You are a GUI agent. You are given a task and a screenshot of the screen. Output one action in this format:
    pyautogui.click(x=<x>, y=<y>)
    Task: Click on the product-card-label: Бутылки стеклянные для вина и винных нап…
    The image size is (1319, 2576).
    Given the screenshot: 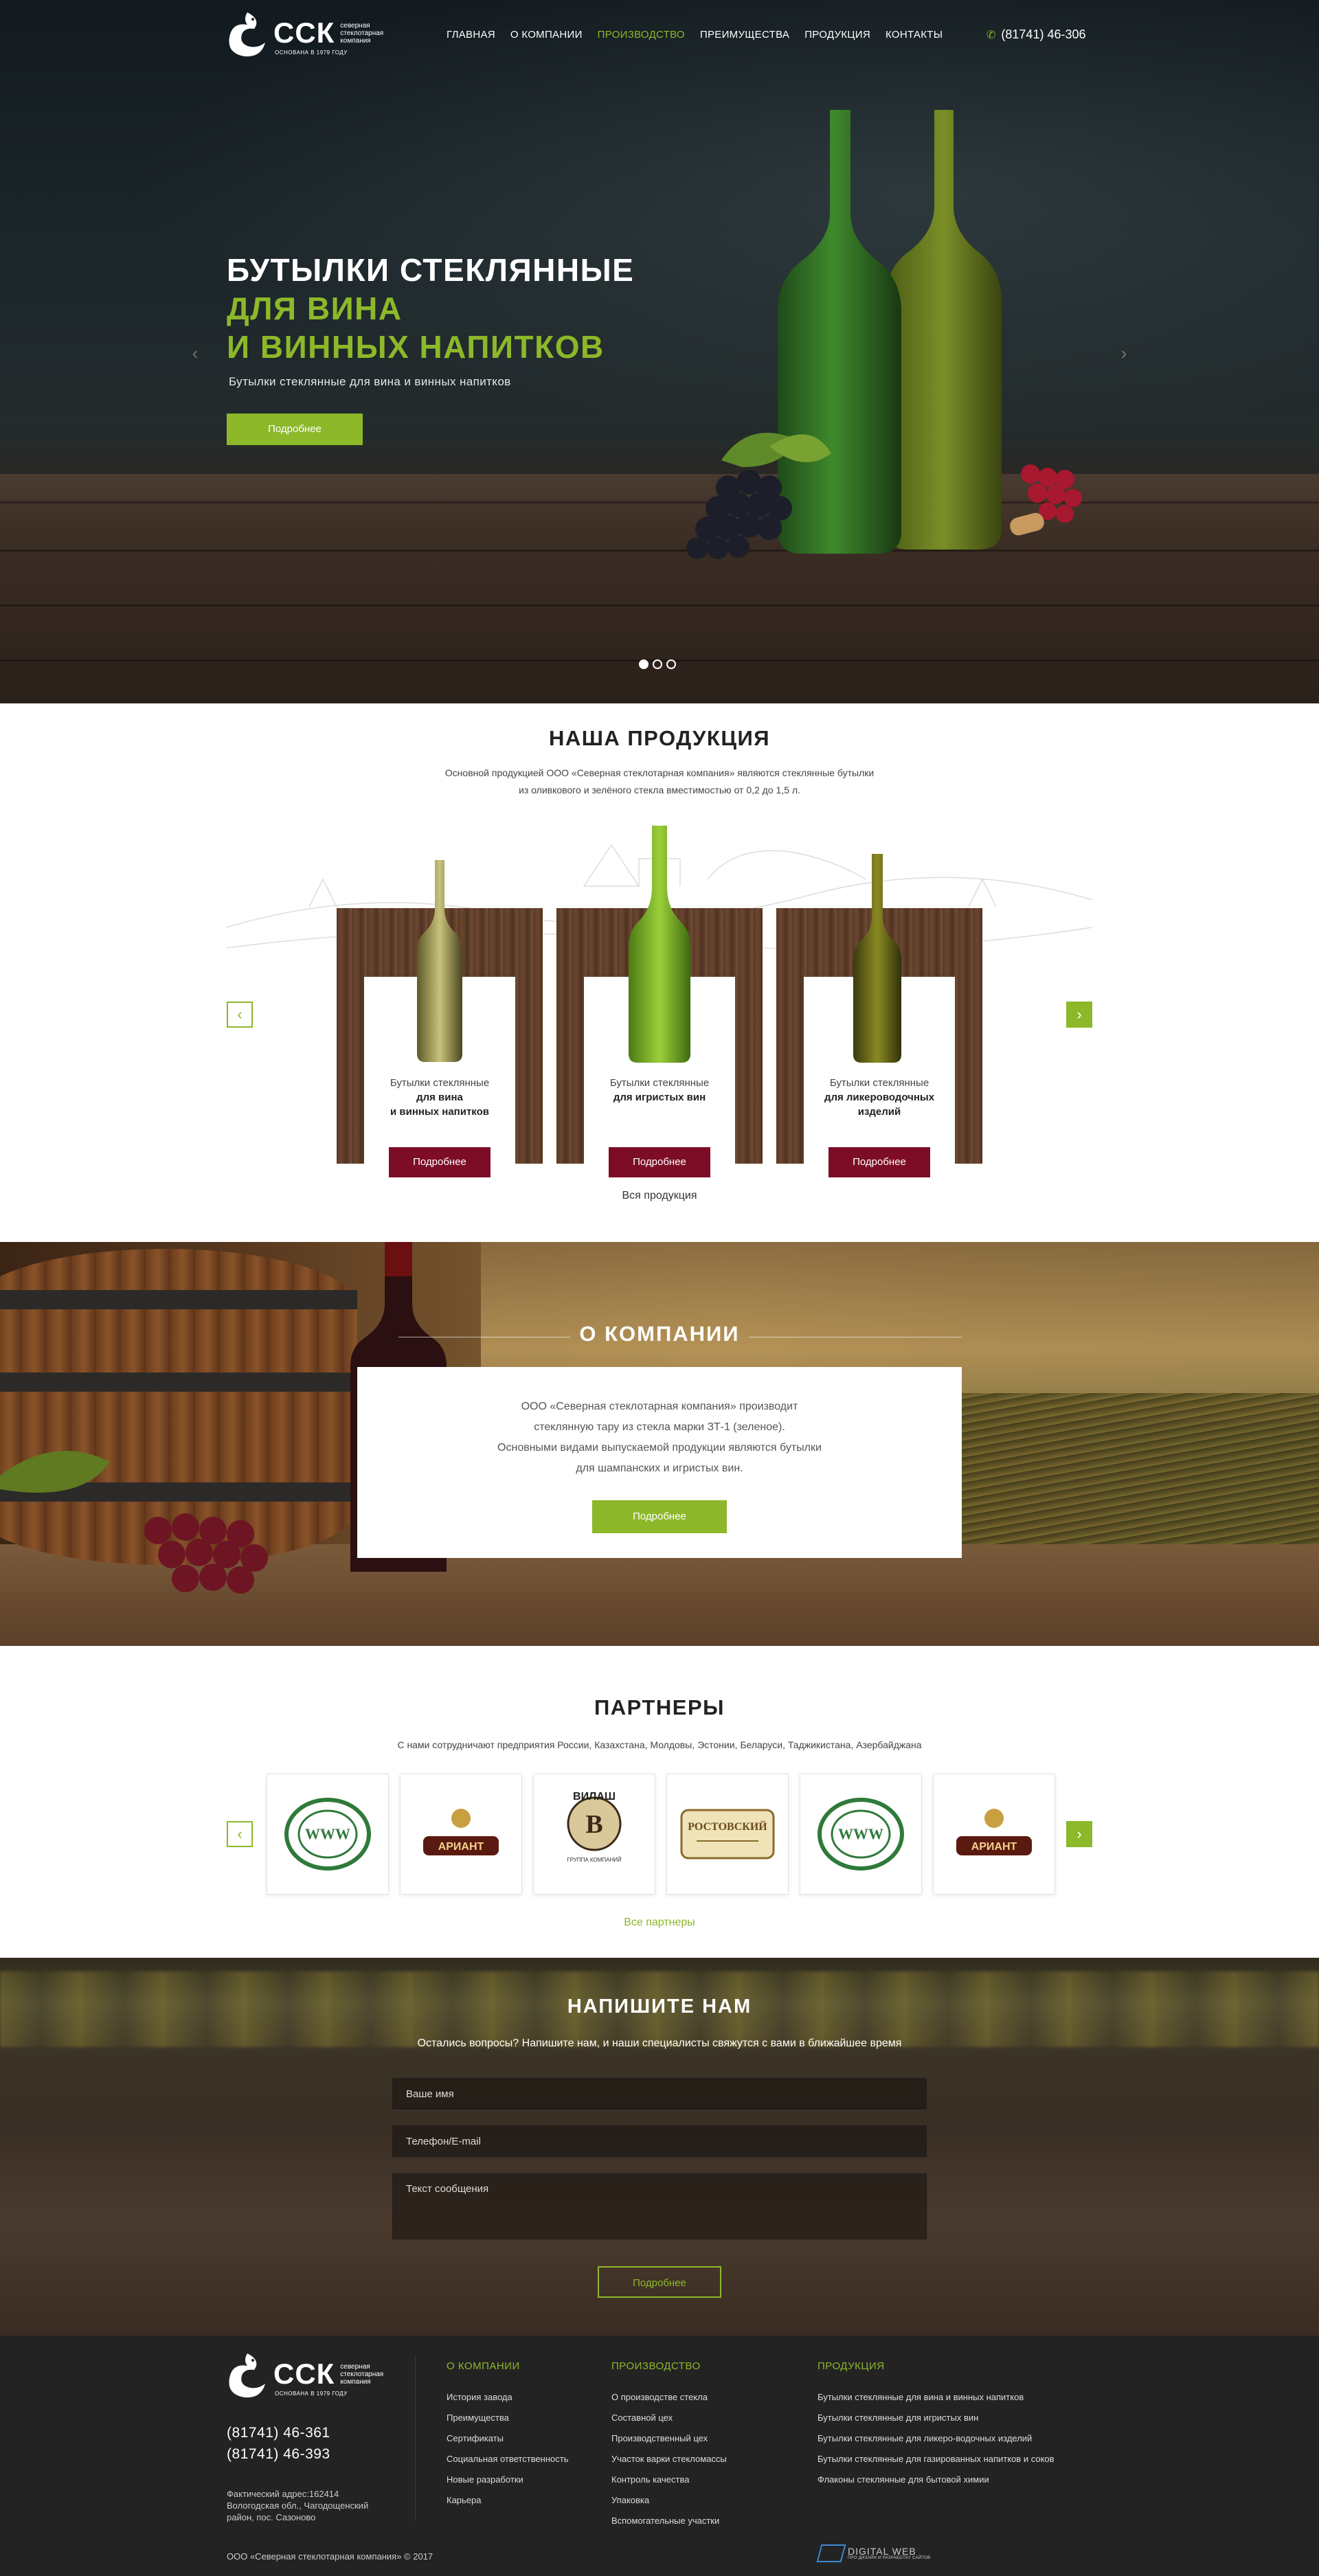 What is the action you would take?
    pyautogui.click(x=440, y=1097)
    